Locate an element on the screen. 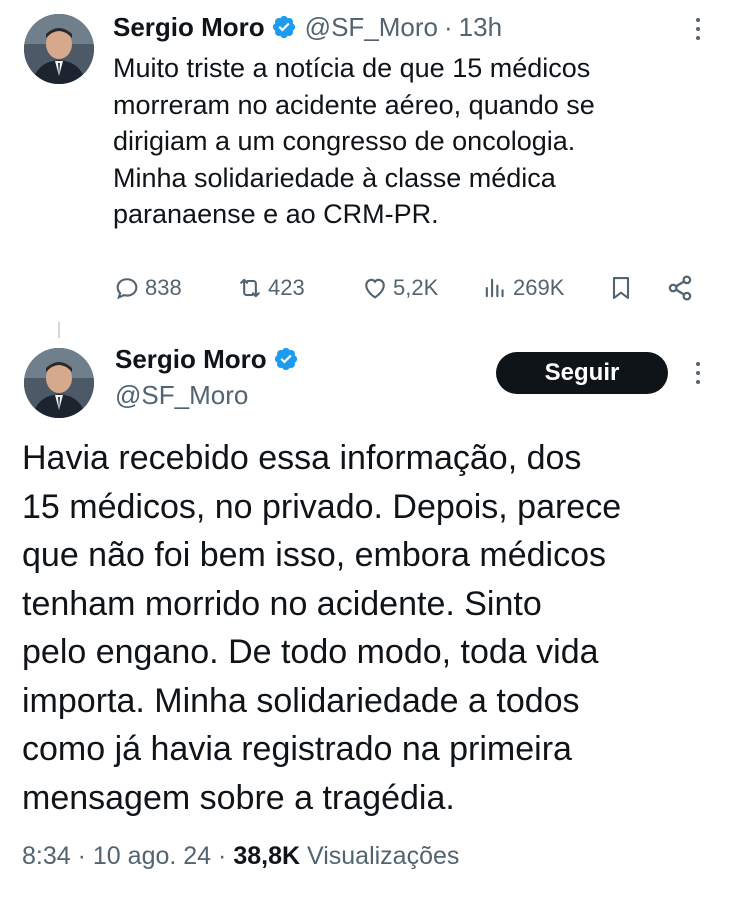 The image size is (733, 900). tweet-time: 8:34 is located at coordinates (46, 856).